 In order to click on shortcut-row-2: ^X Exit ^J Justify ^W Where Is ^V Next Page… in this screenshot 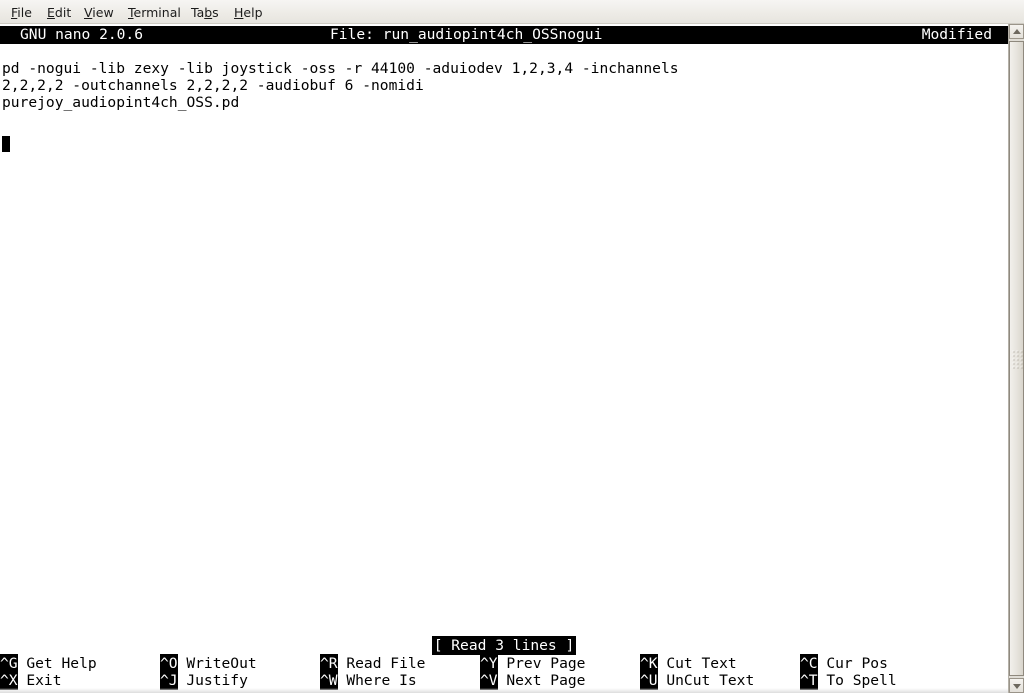, I will do `click(504, 680)`.